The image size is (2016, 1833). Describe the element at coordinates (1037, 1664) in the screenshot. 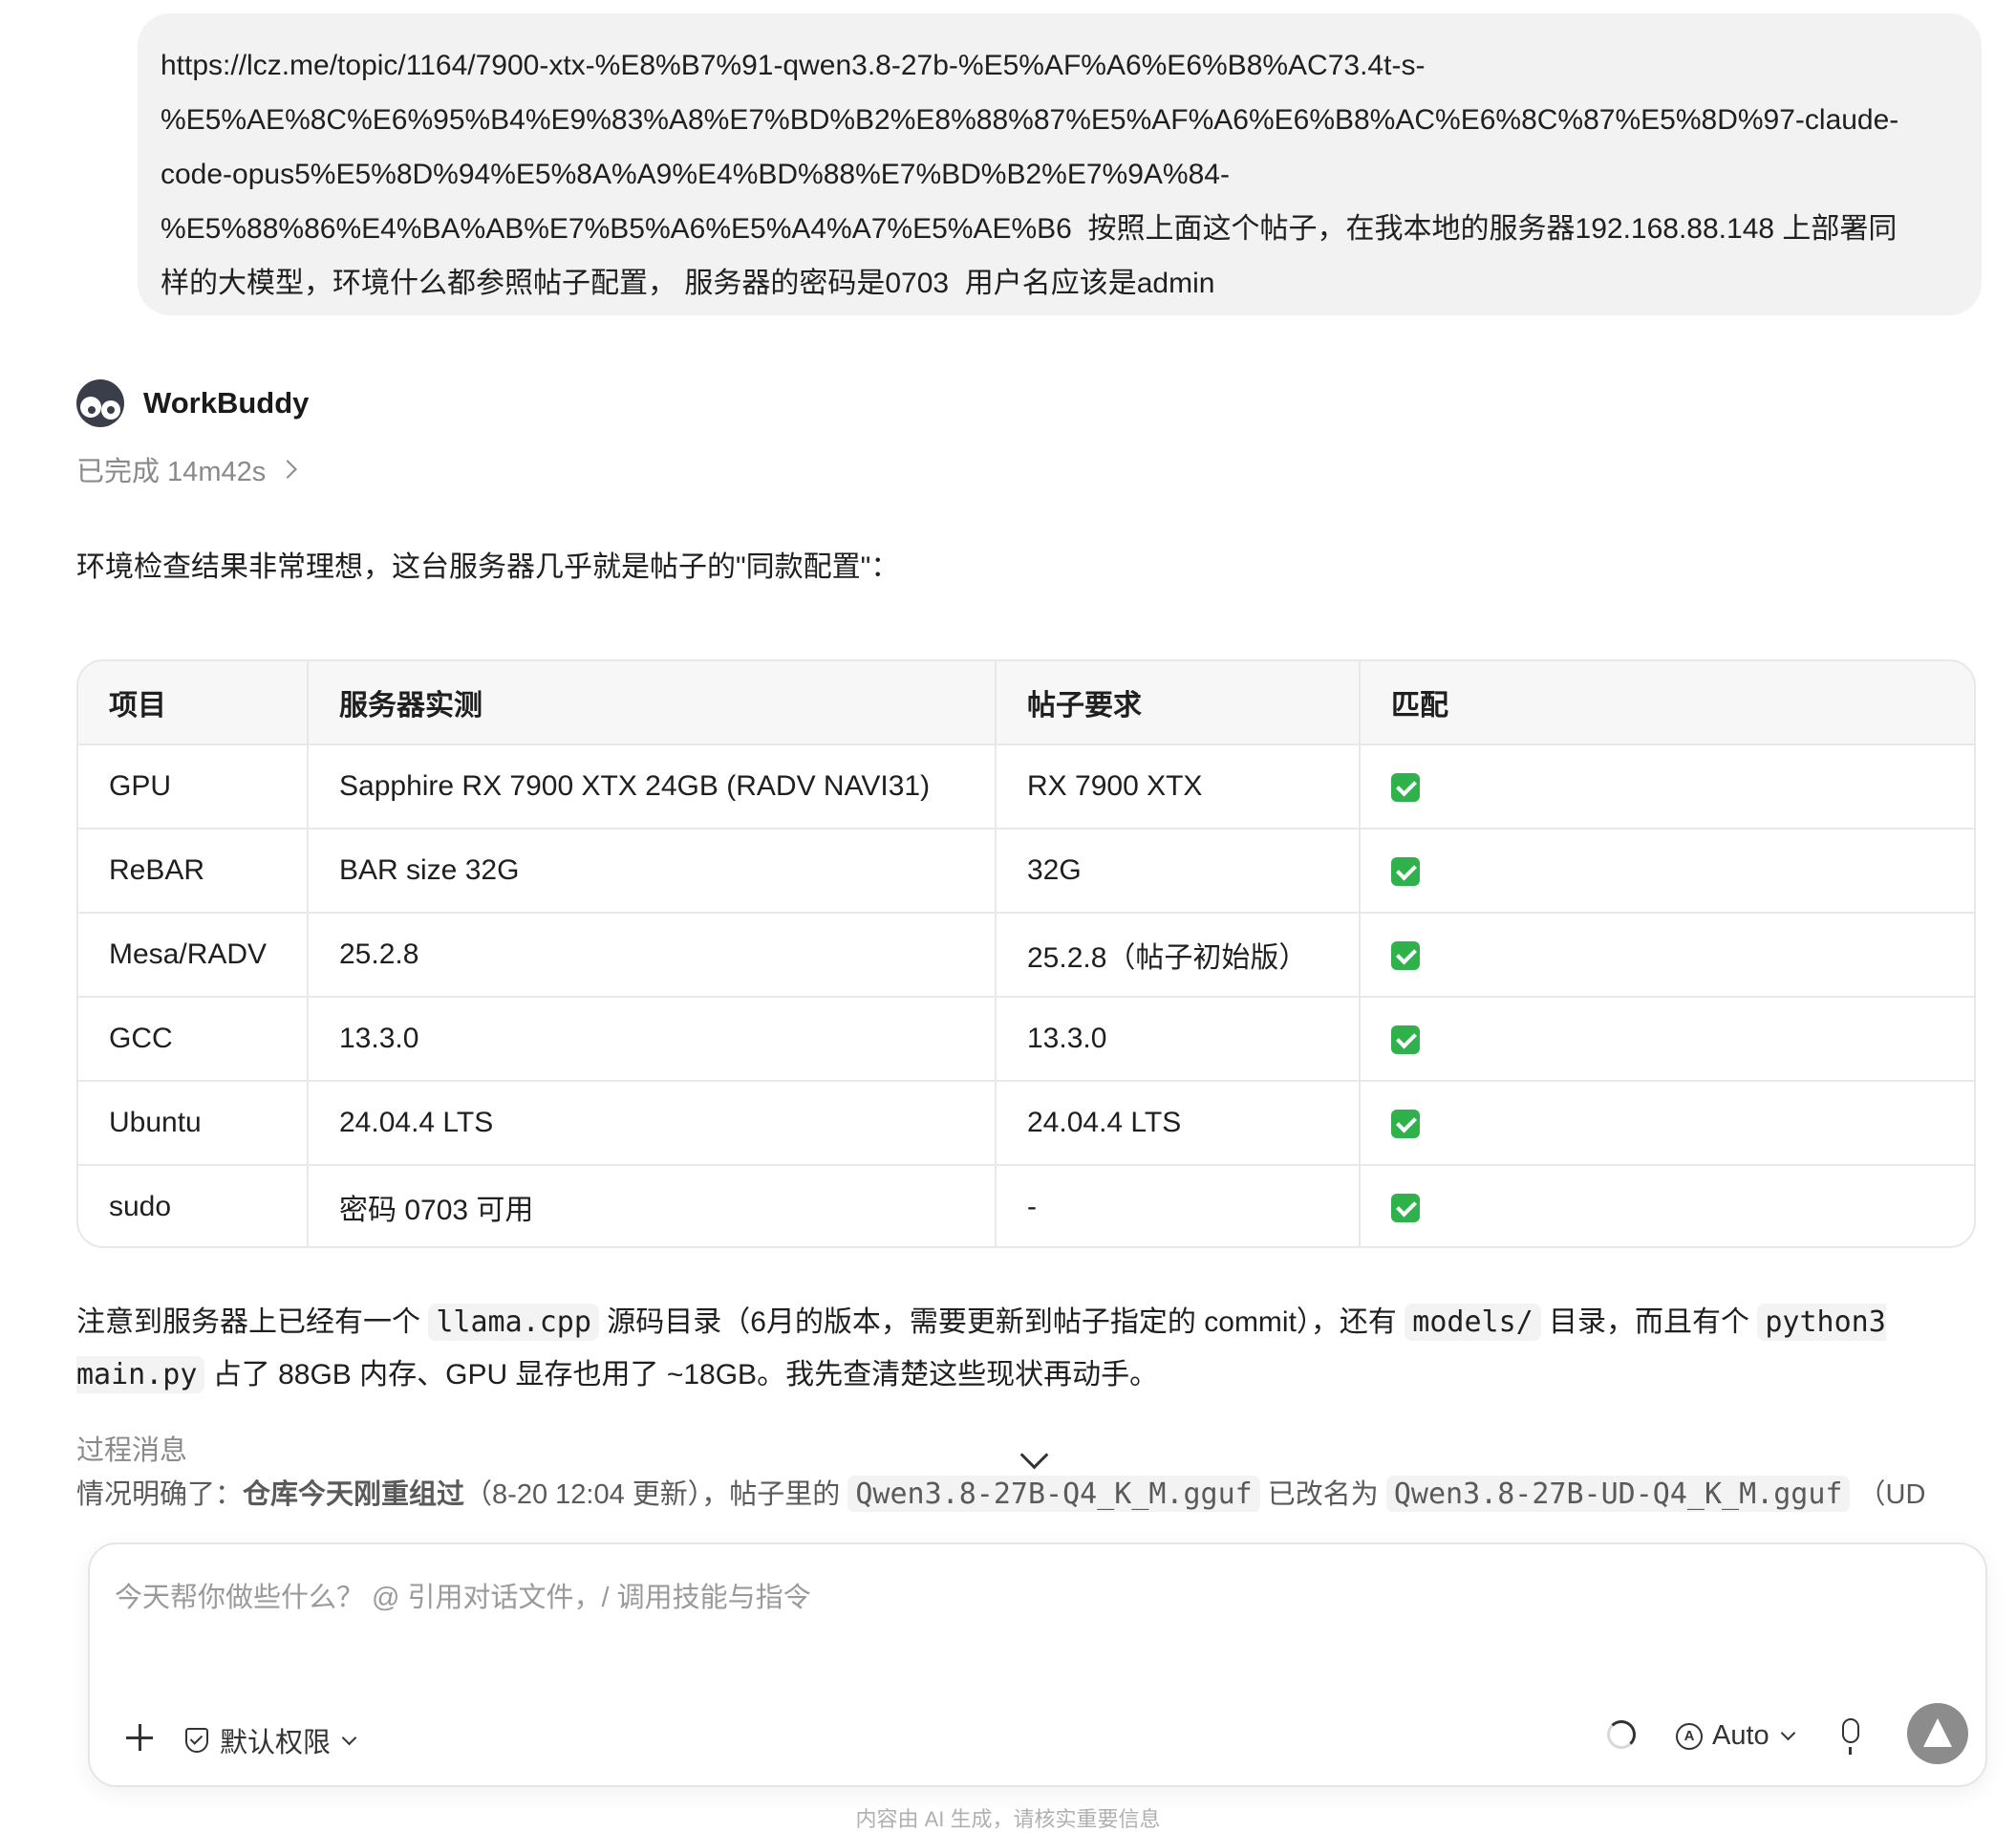

I see `message-composer: 今天帮你做些什么？ @ 引用对话文件，/ 调用技能与指令 默认权限 A Auto` at that location.